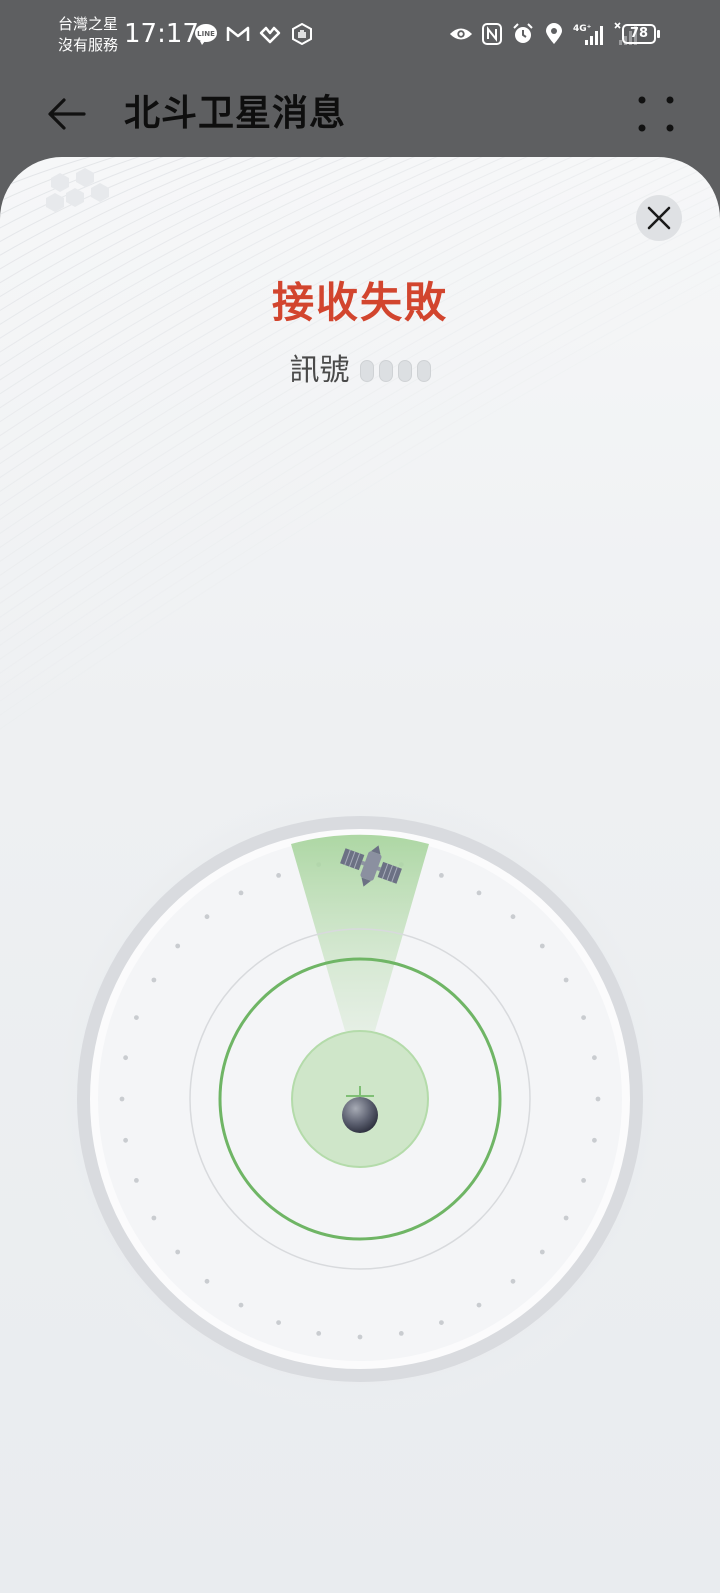 Image resolution: width=720 pixels, height=1593 pixels. I want to click on signal-indicator: 訊號, so click(360, 371).